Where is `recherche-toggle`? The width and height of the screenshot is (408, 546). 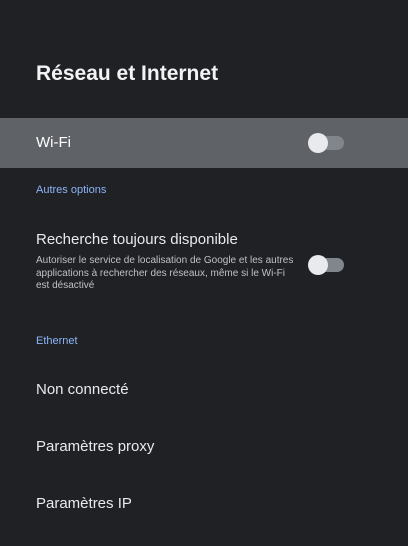
recherche-toggle is located at coordinates (326, 265).